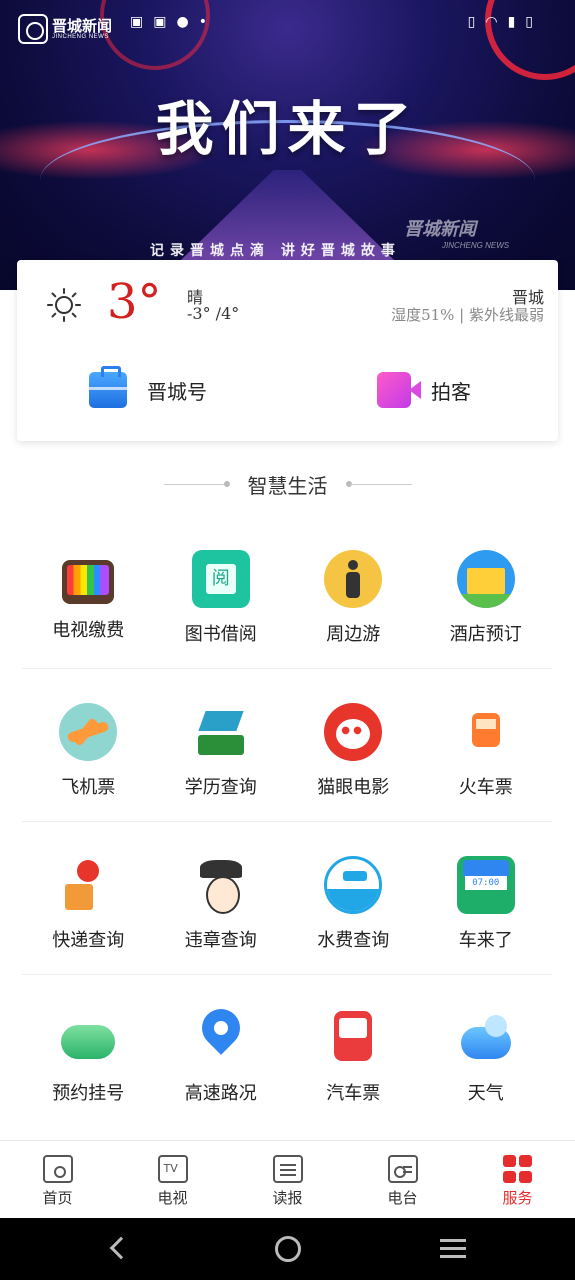 Image resolution: width=575 pixels, height=1280 pixels. Describe the element at coordinates (381, 484) in the screenshot. I see `divider` at that location.